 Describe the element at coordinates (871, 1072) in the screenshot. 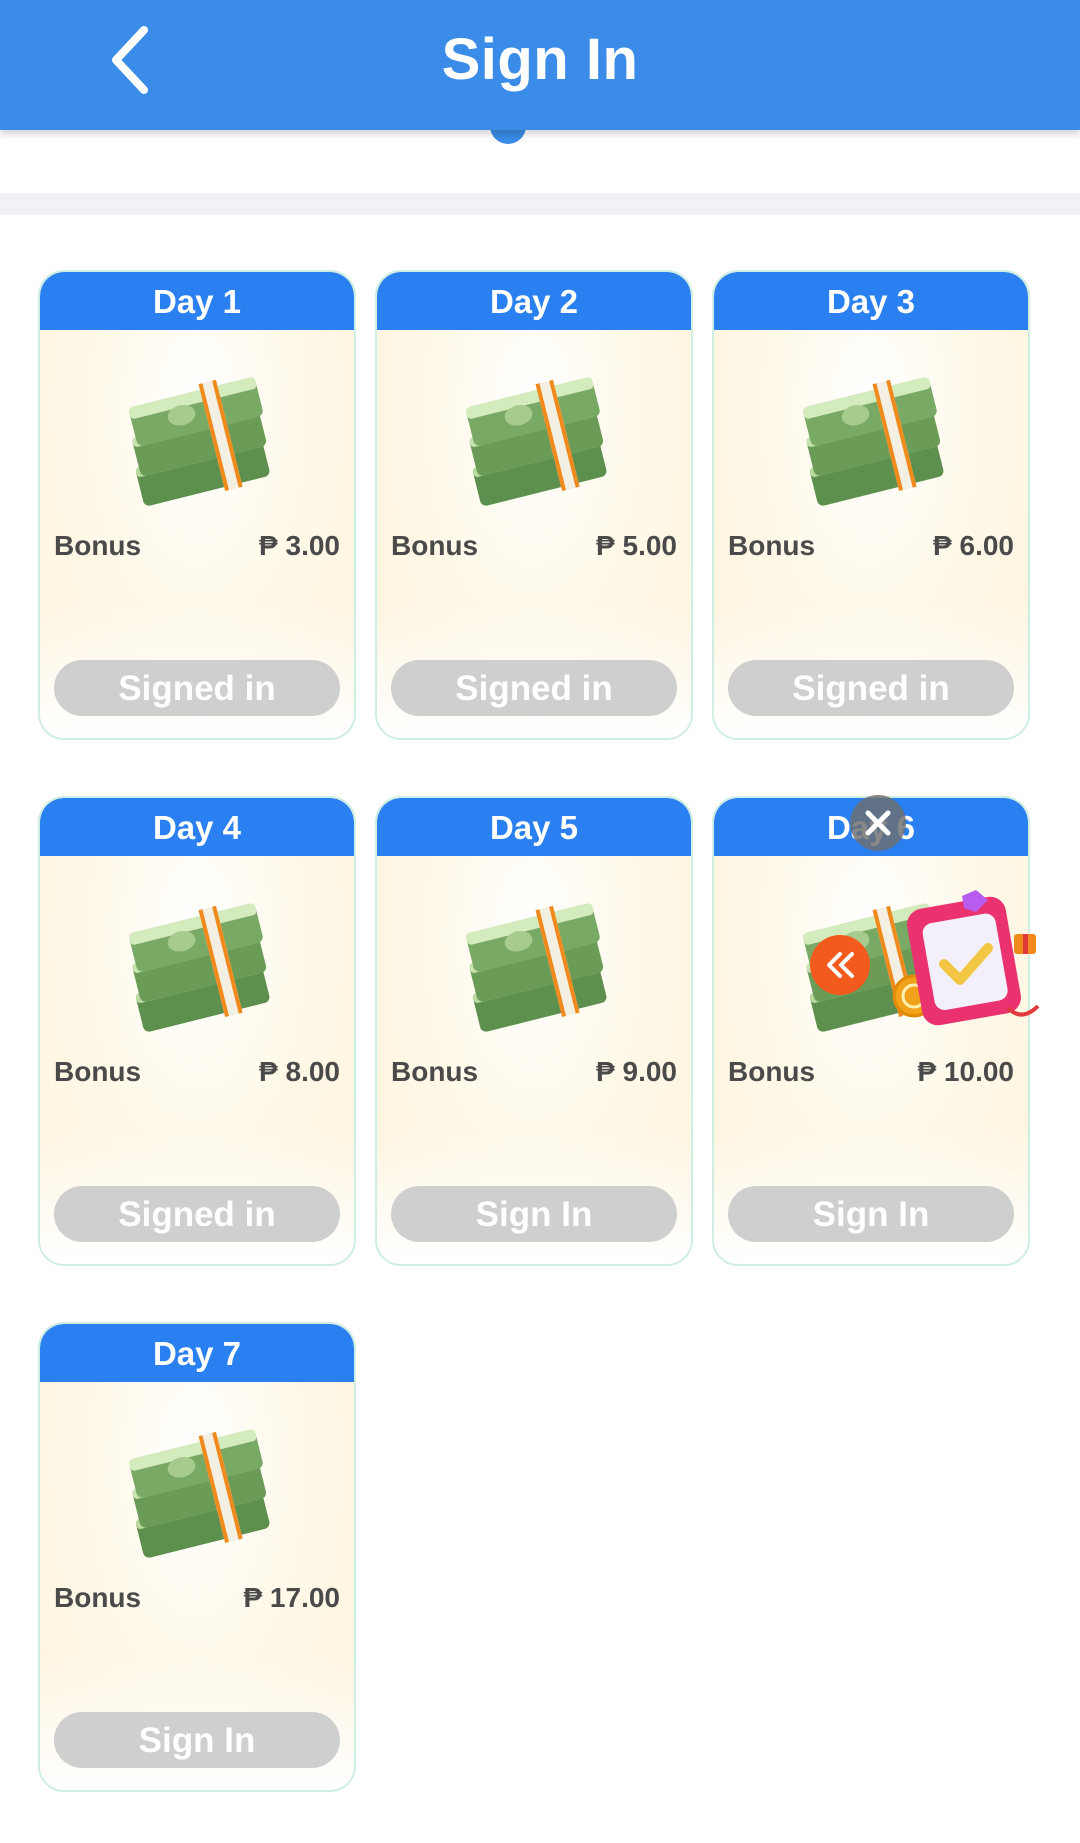

I see `bonus-row: Bonus ₱ 10.00` at that location.